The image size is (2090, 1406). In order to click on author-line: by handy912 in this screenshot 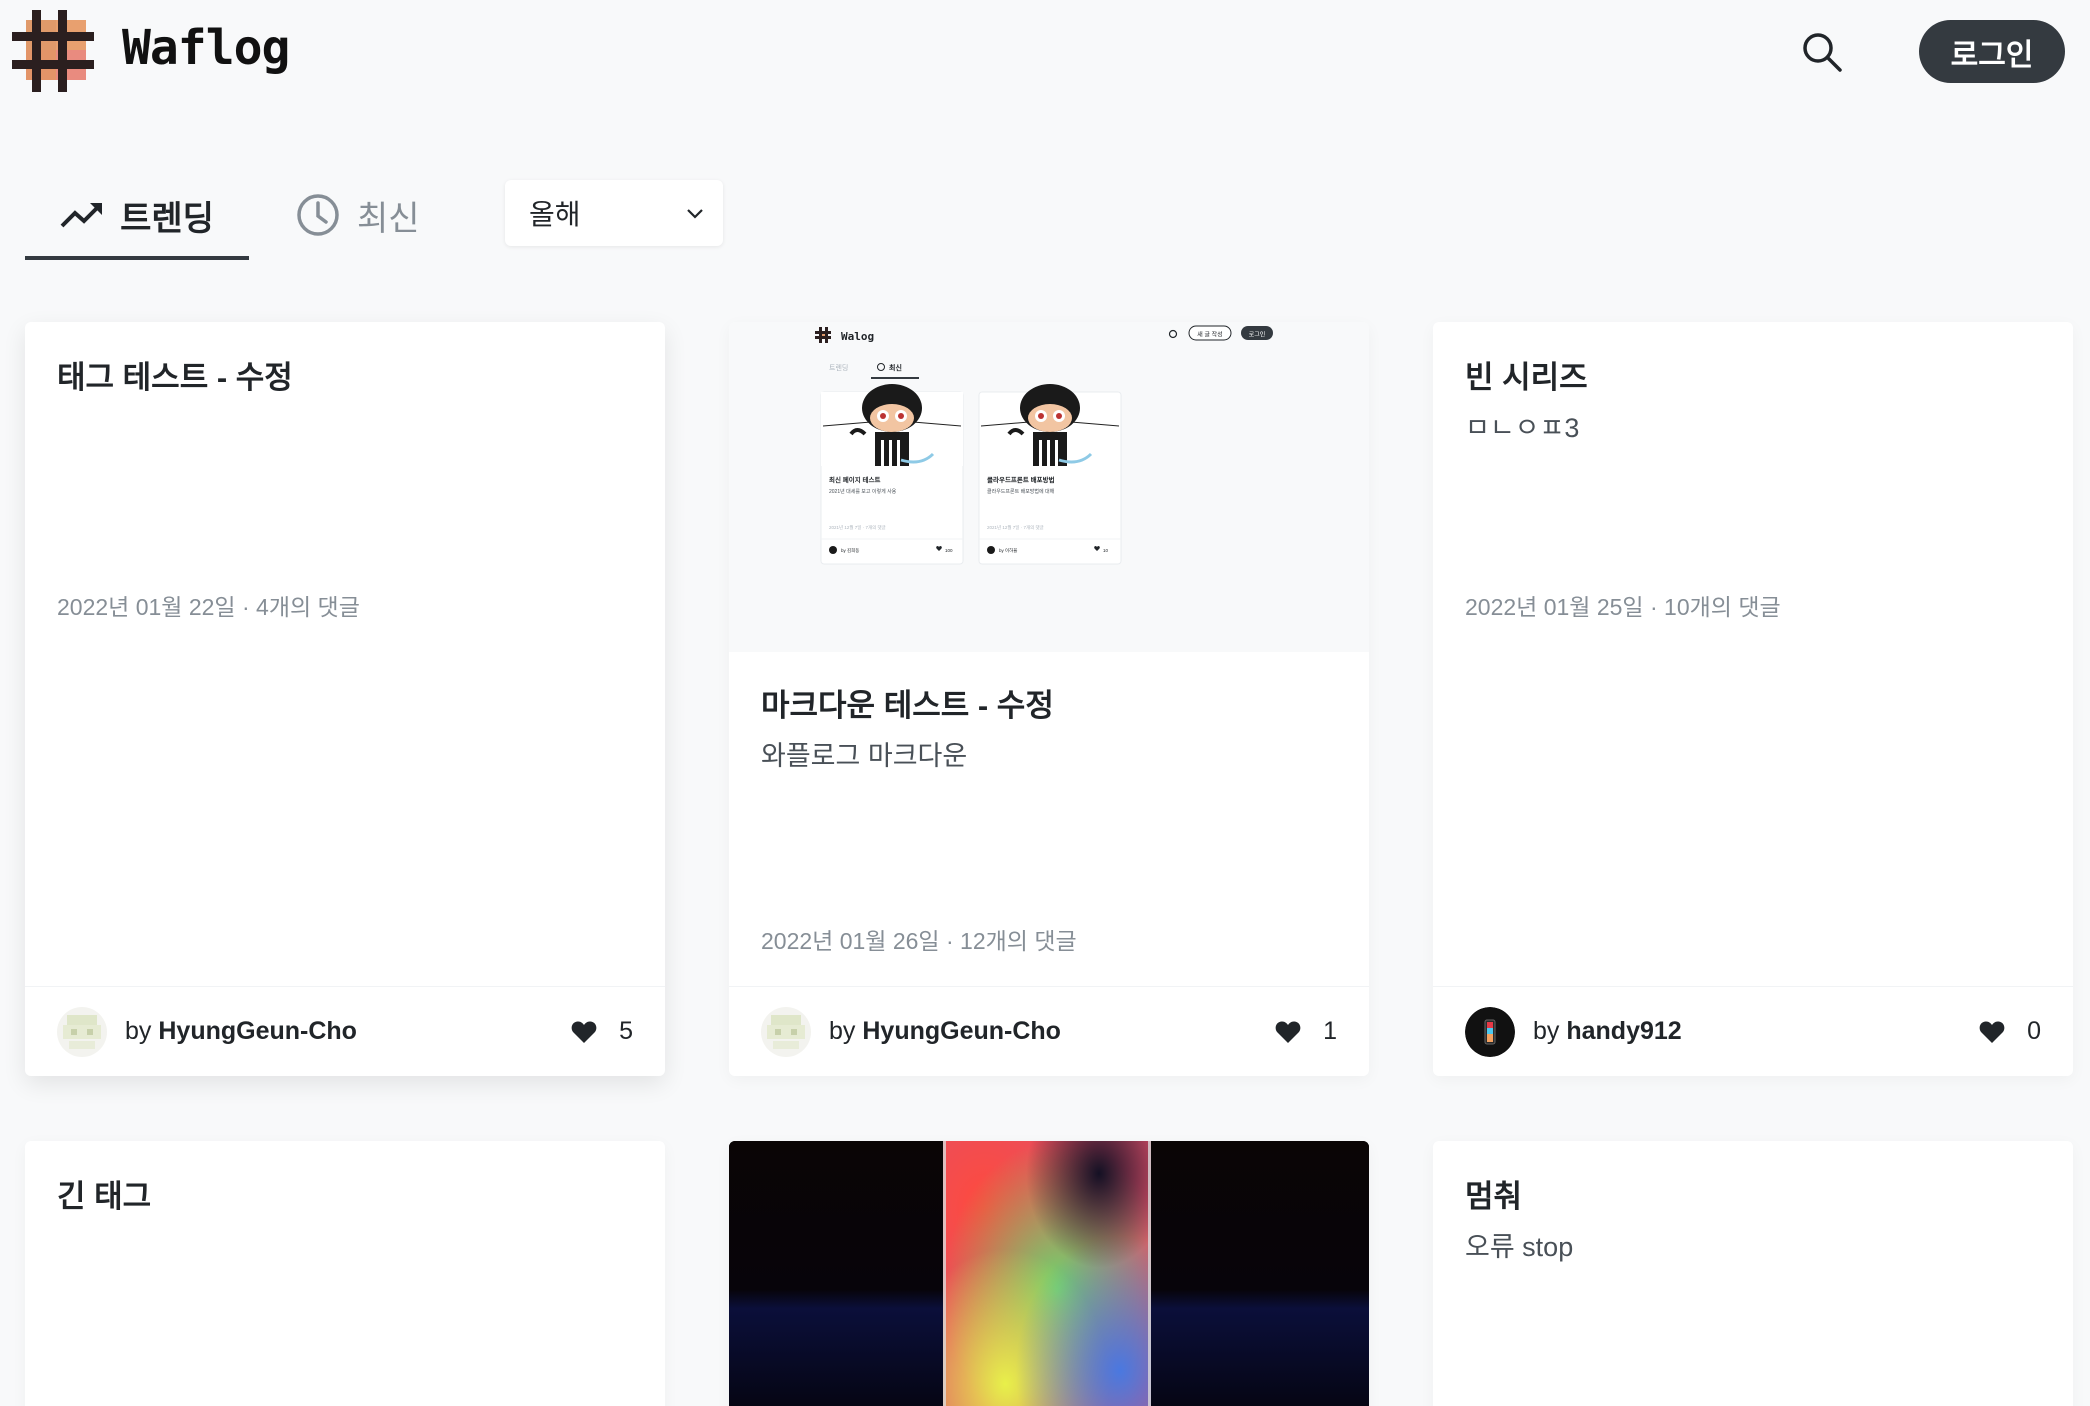, I will do `click(1607, 1031)`.